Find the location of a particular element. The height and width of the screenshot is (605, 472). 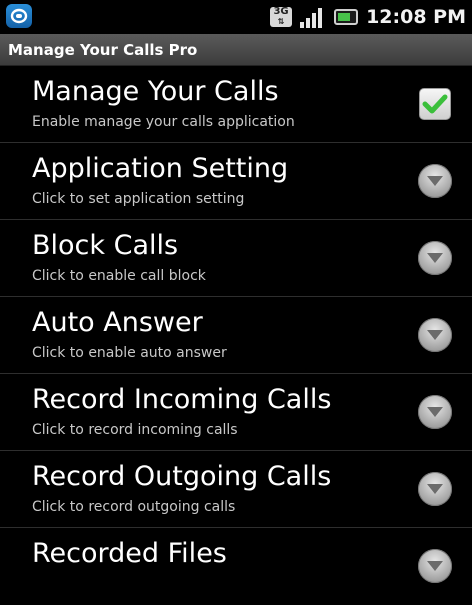

status-icons: 3G ⇅ 12:08 PM is located at coordinates (368, 17).